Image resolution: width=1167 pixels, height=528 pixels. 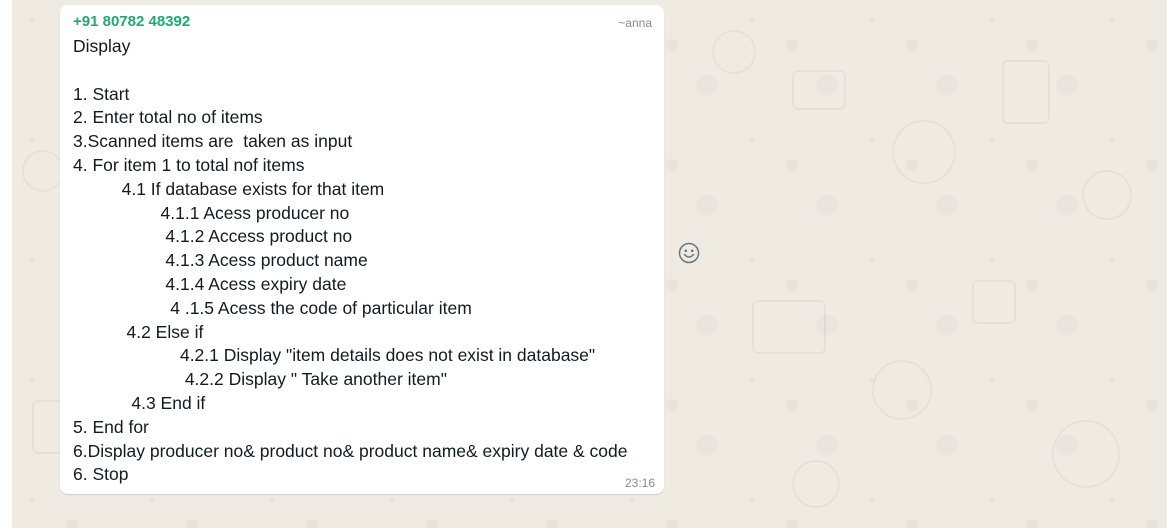 I want to click on message-line: 4.1.4 Acess expiry date, so click(x=210, y=283).